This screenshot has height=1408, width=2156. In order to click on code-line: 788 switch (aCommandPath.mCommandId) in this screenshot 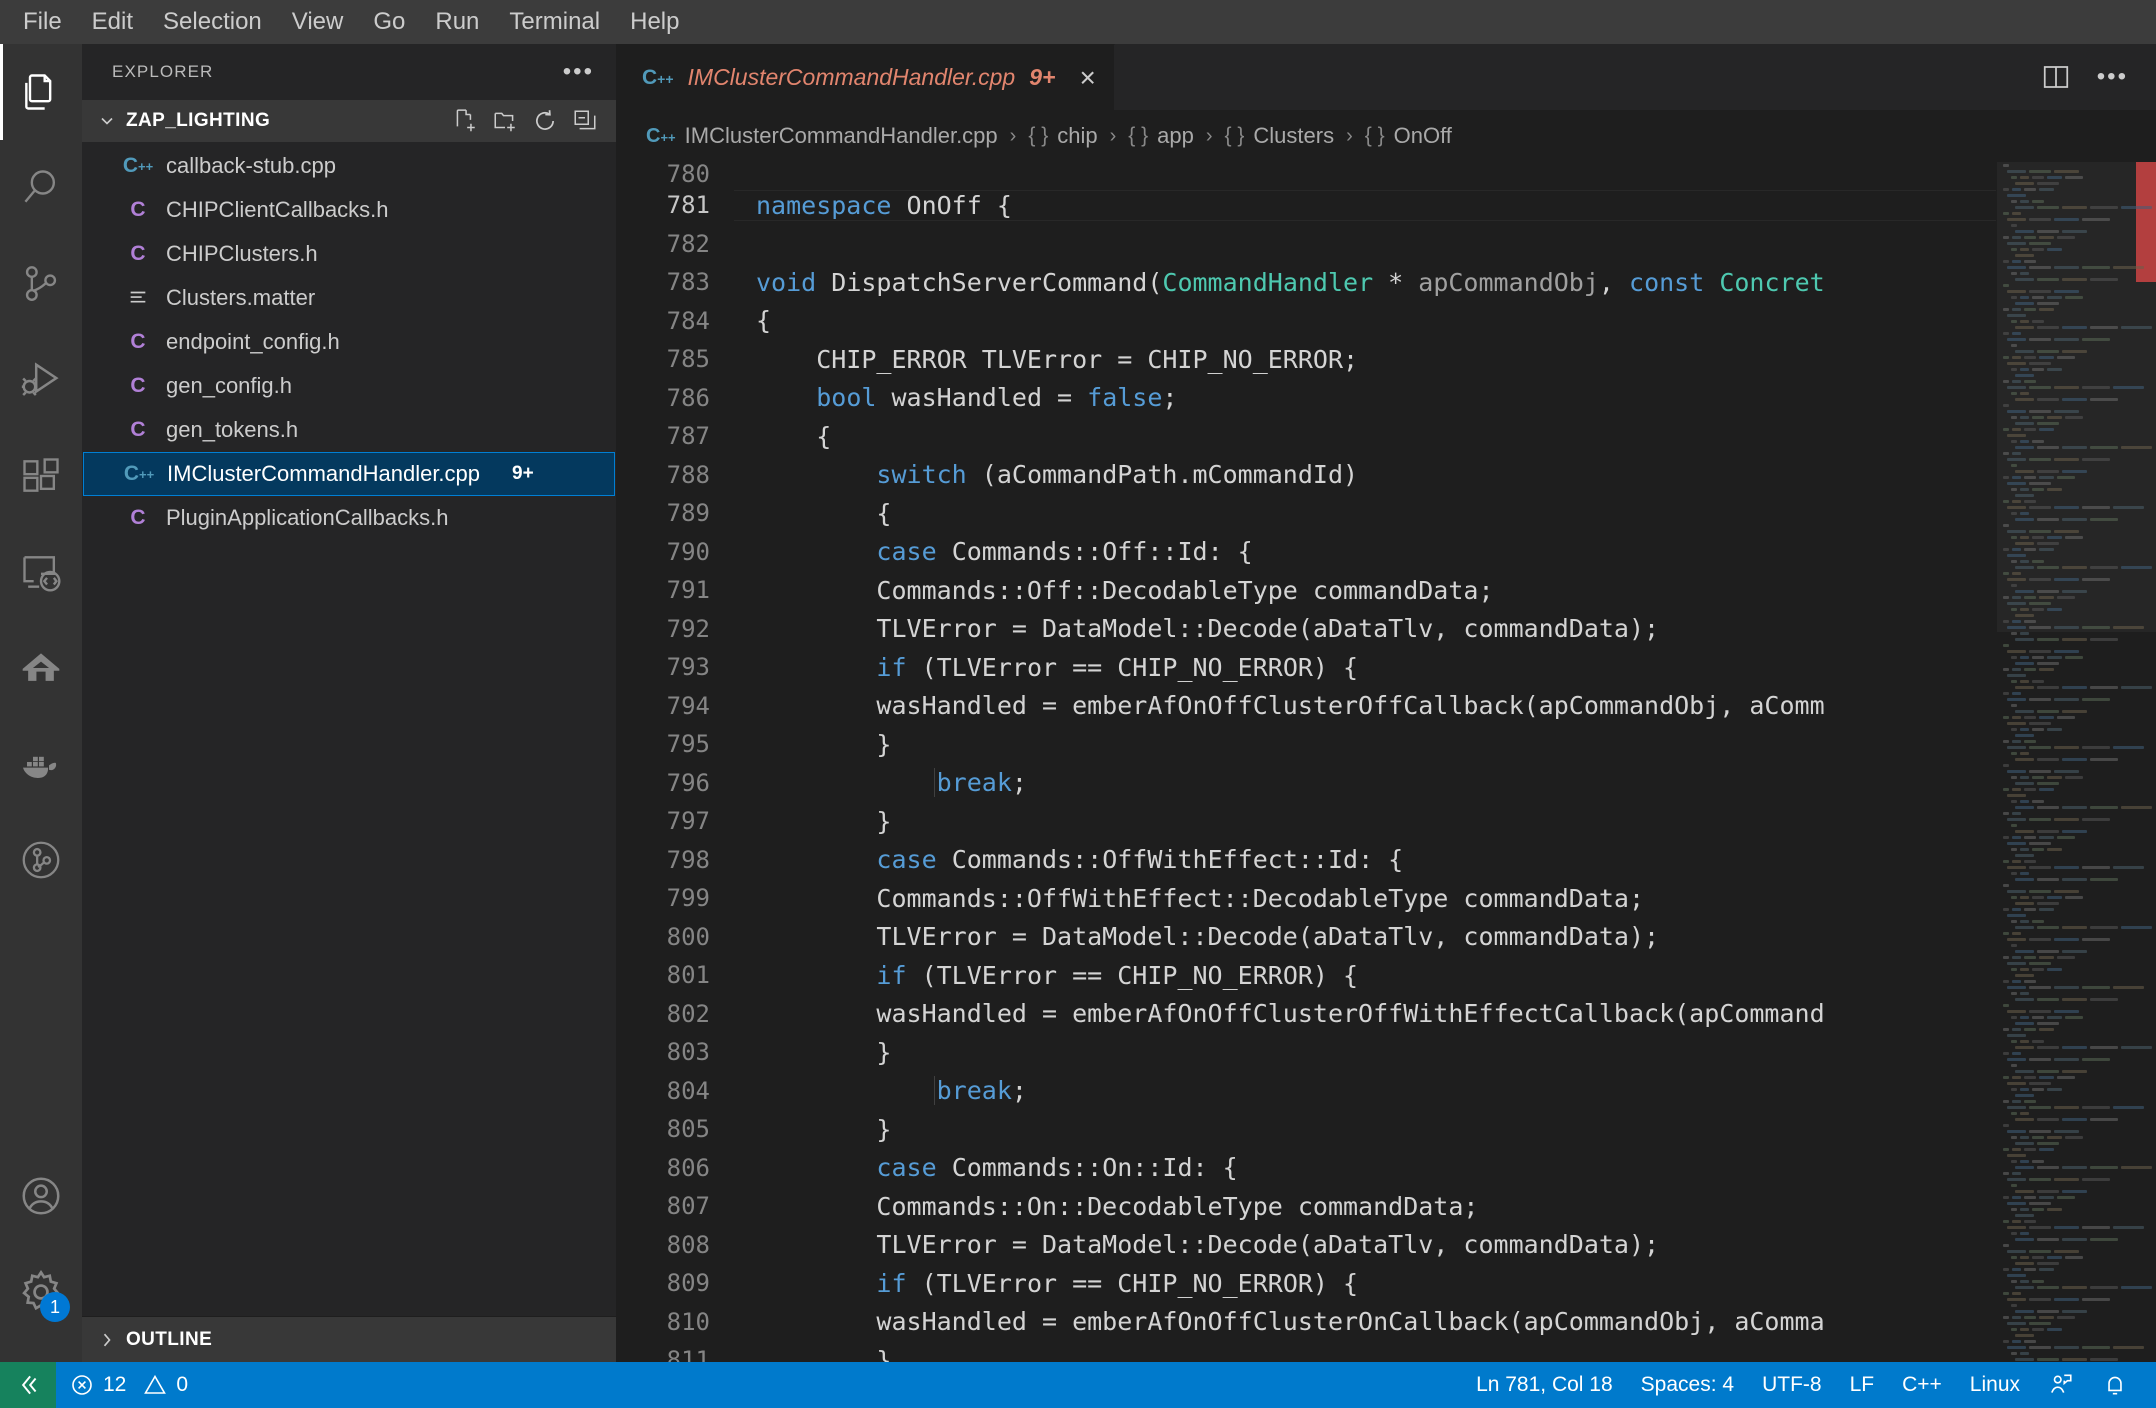, I will do `click(1306, 475)`.